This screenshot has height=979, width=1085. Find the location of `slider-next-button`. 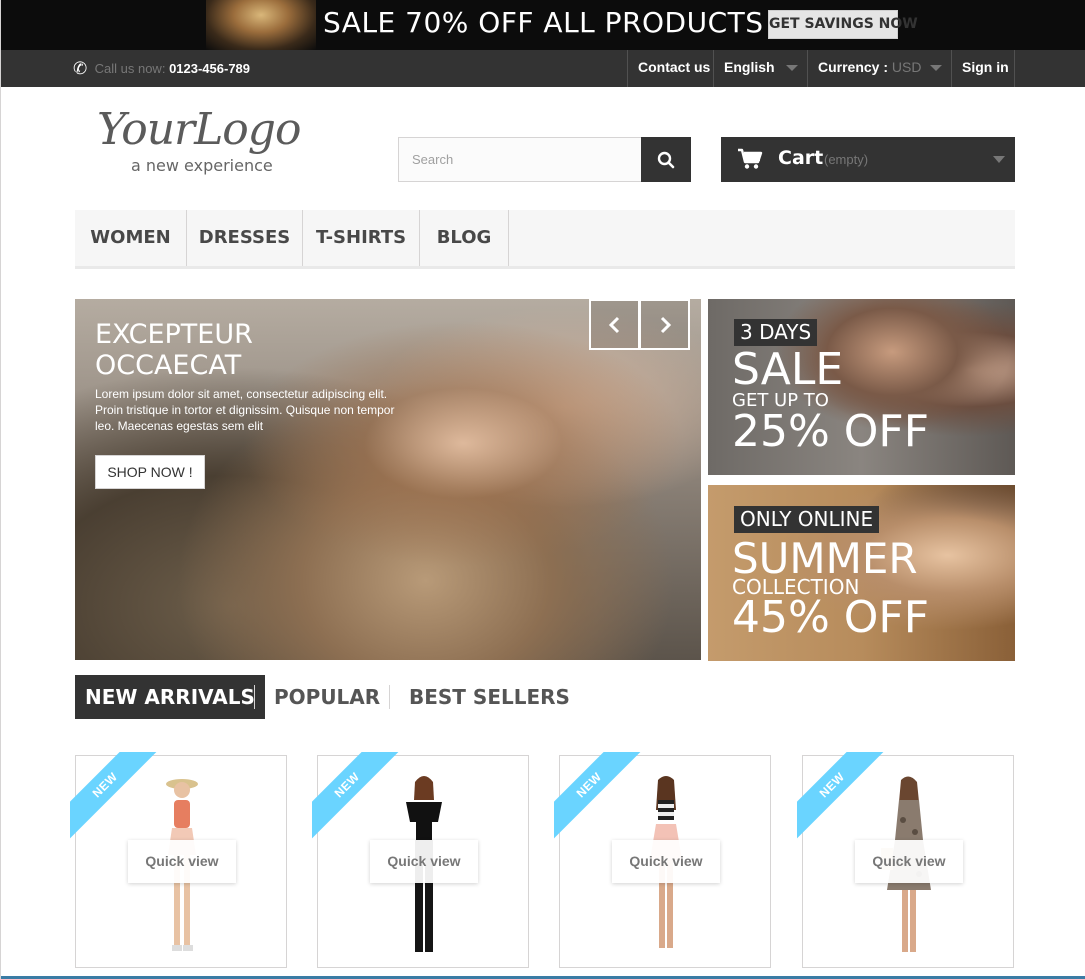

slider-next-button is located at coordinates (664, 324).